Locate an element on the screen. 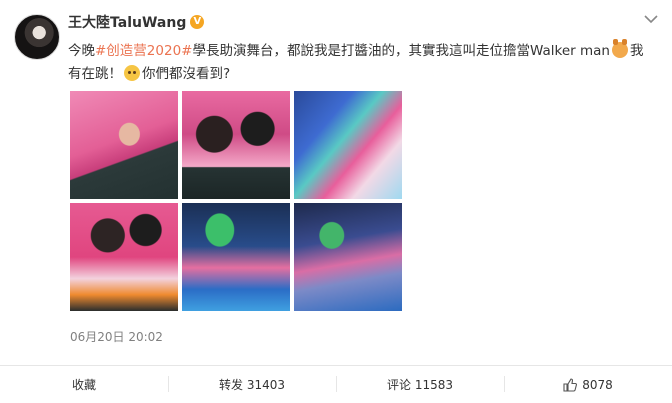  post-text-body: 學長助演舞台，都說我是打醬油的，其實我這叫走位擔當Walker man is located at coordinates (401, 51).